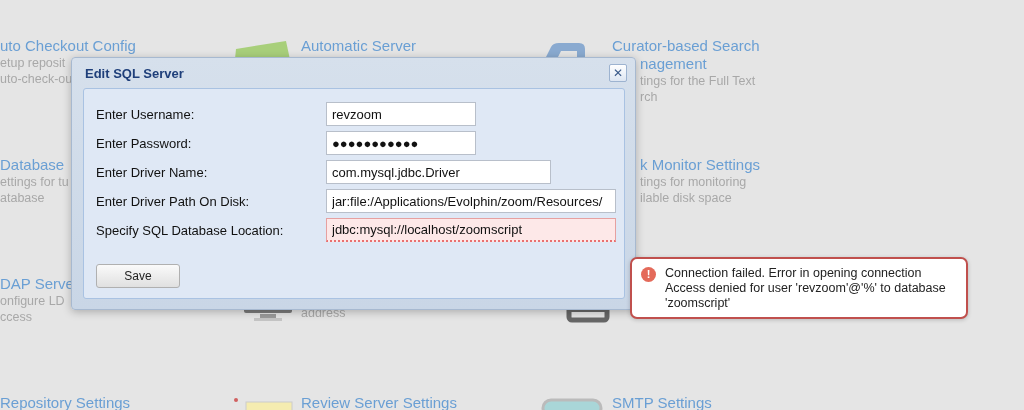 The height and width of the screenshot is (410, 1024). I want to click on setting-description: tings for monitoring, so click(693, 182).